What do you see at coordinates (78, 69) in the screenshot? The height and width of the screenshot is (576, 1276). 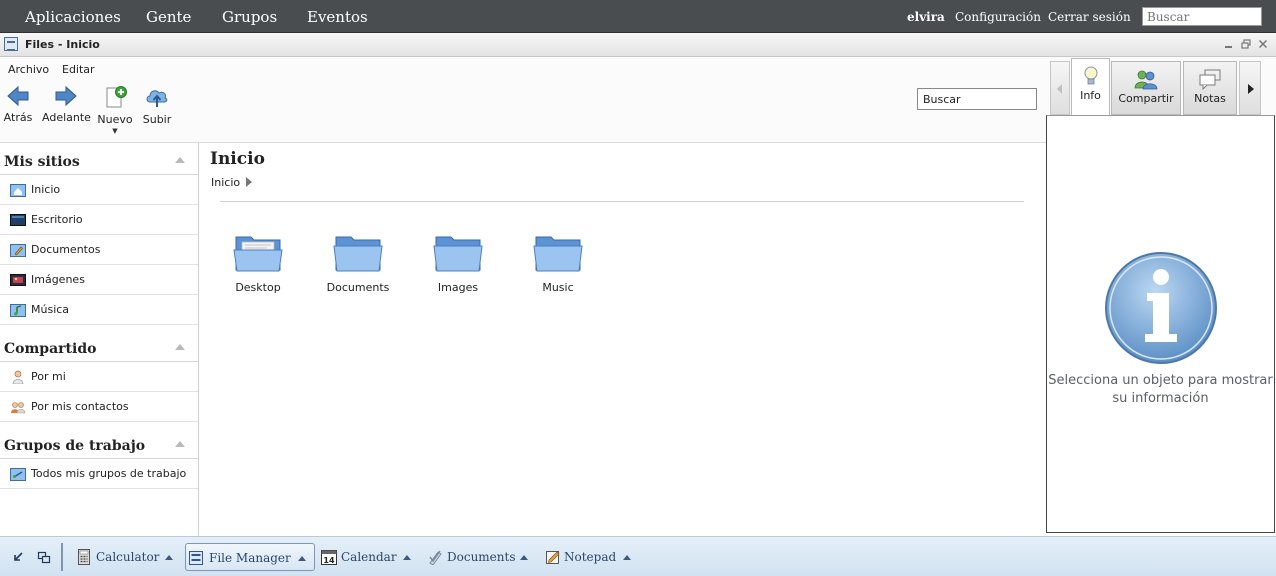 I see `menu-editar: Editar` at bounding box center [78, 69].